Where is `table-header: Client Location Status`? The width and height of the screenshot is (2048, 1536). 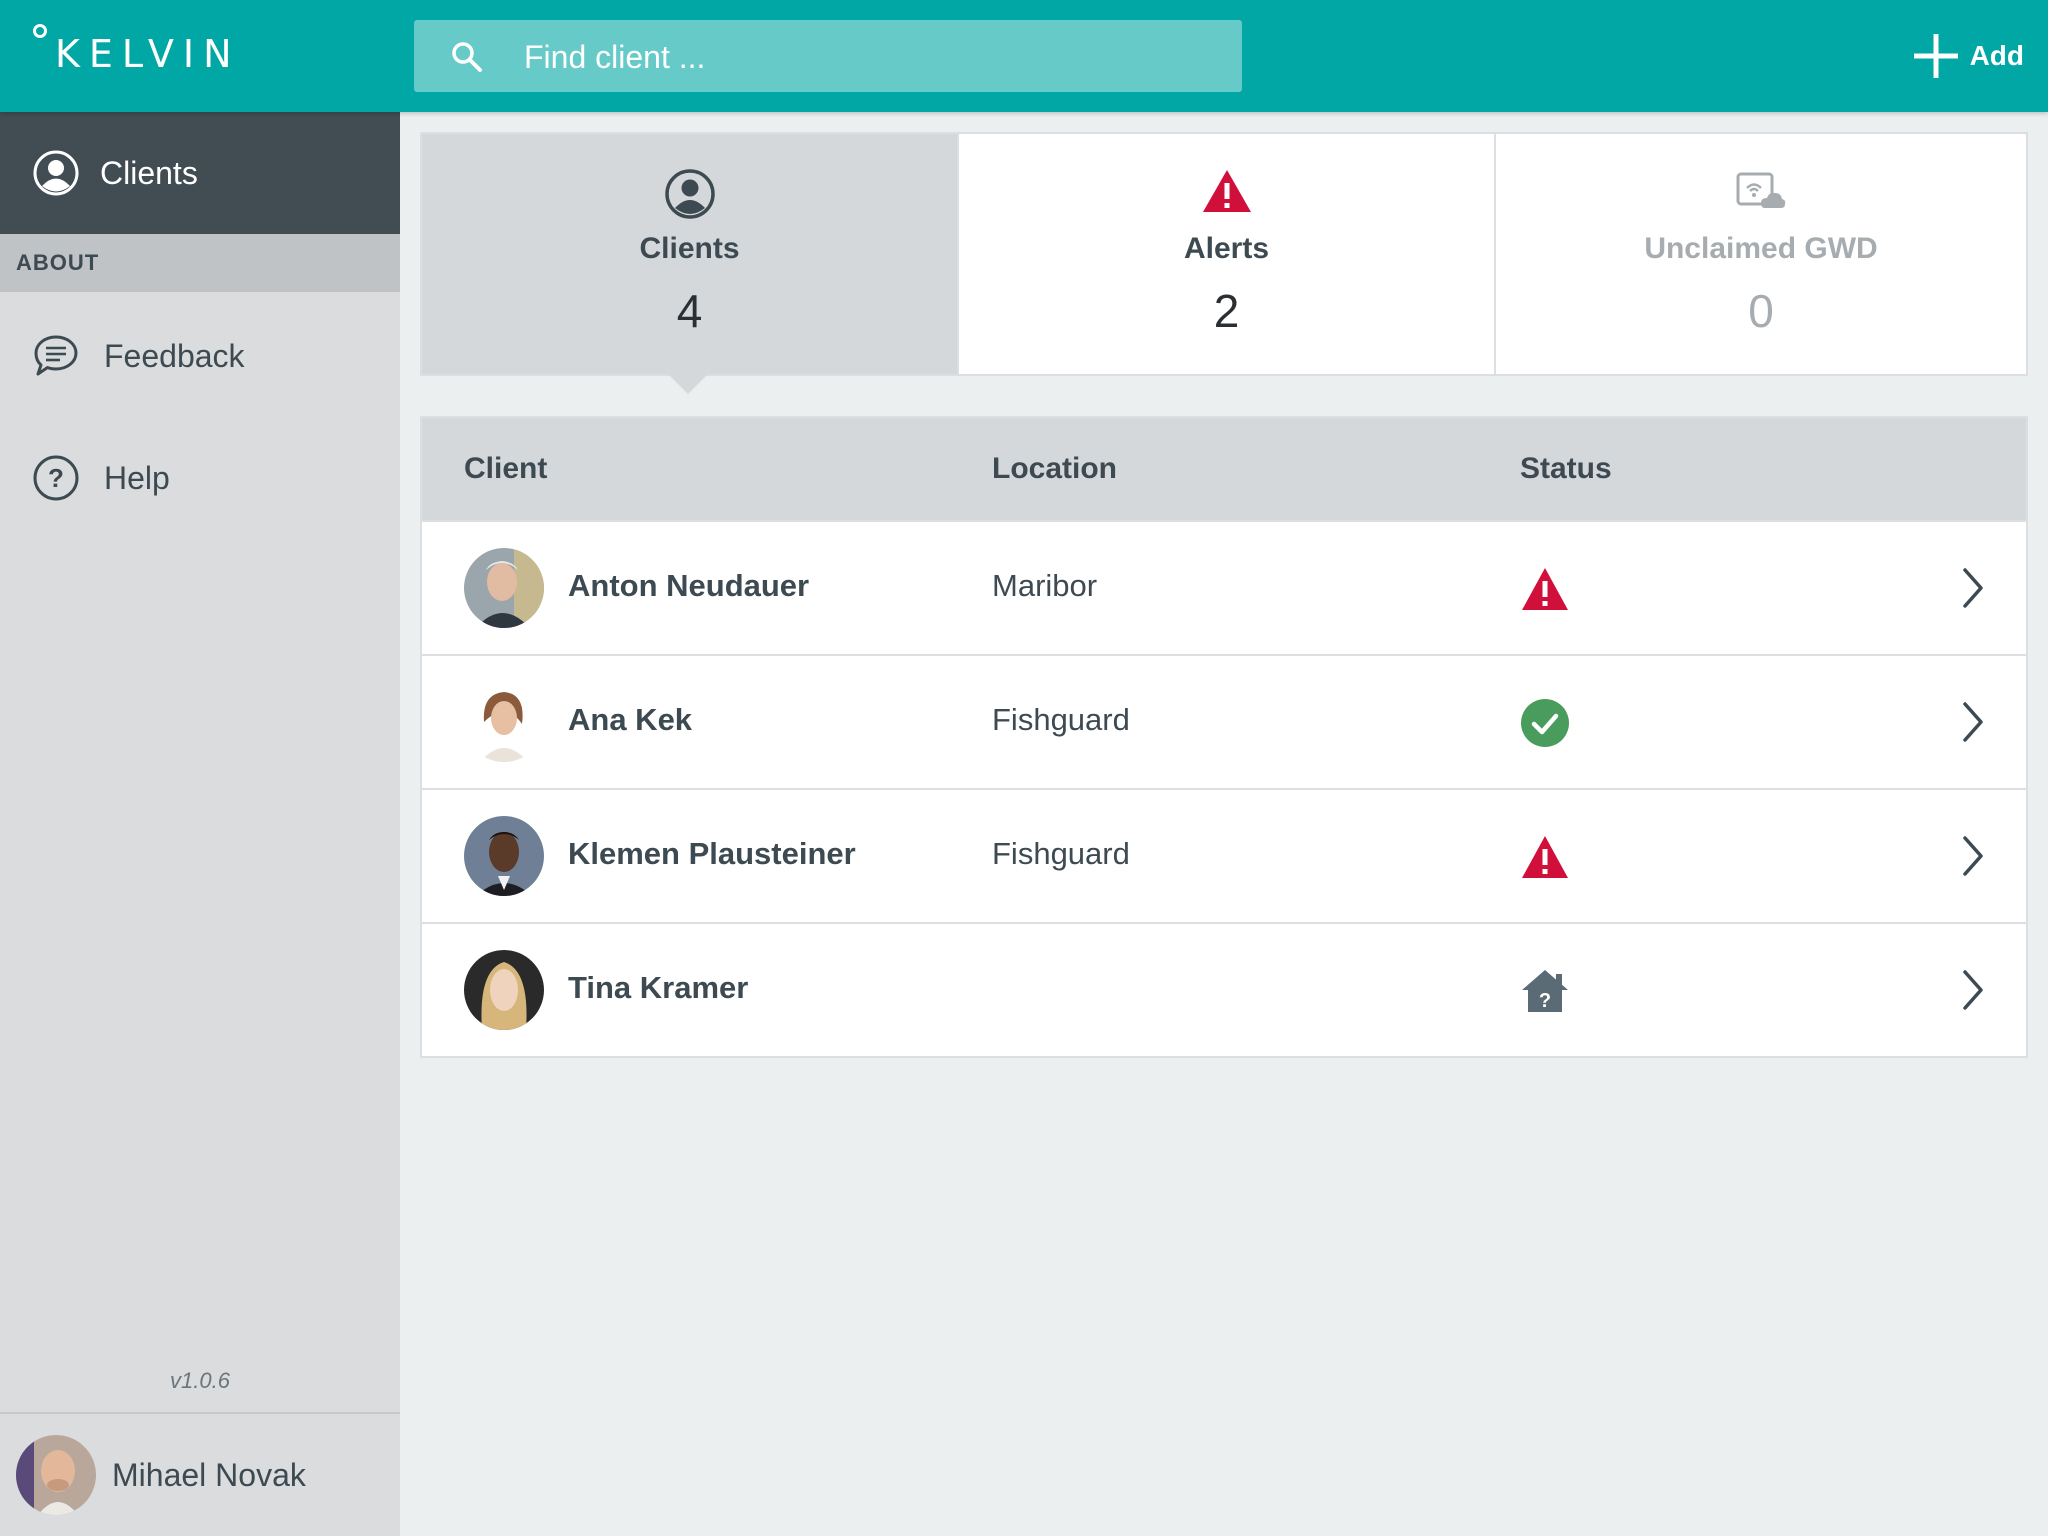 table-header: Client Location Status is located at coordinates (1224, 470).